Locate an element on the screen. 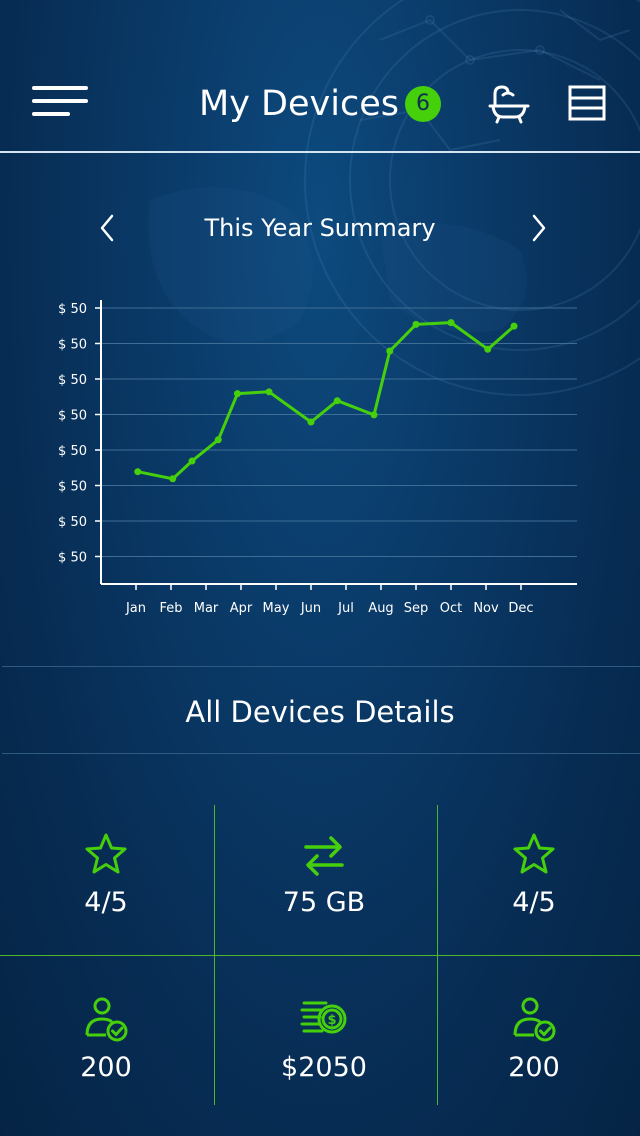  x-tick-label: Jun is located at coordinates (310, 608).